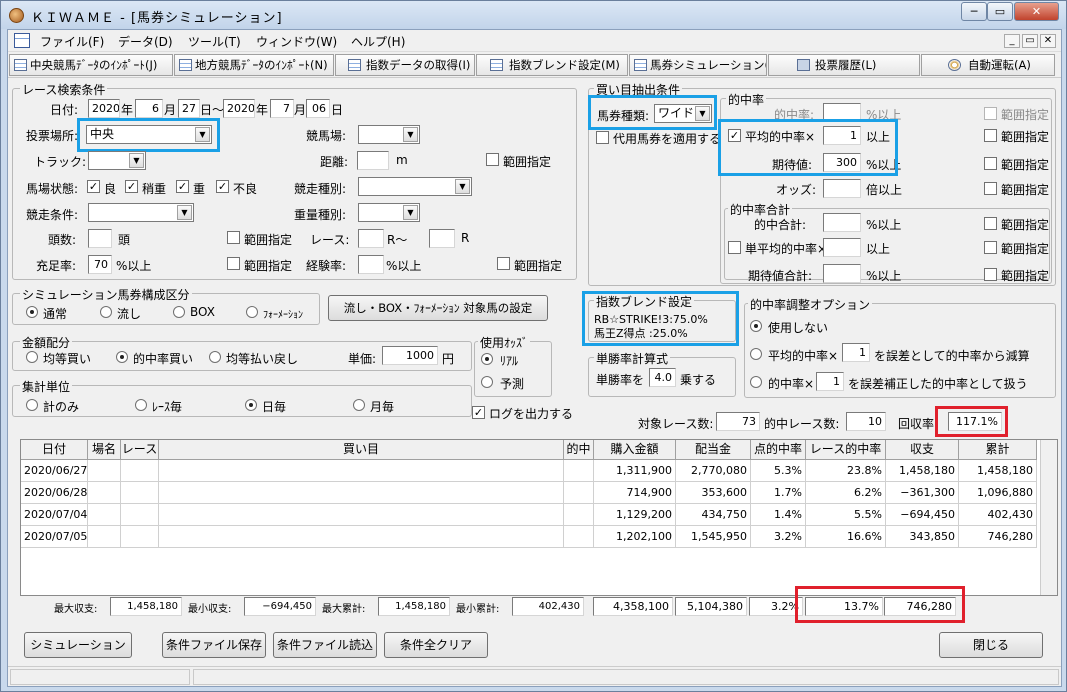 Image resolution: width=1067 pixels, height=692 pixels. What do you see at coordinates (990, 113) in the screenshot?
I see `hit-rate-range-checkbox` at bounding box center [990, 113].